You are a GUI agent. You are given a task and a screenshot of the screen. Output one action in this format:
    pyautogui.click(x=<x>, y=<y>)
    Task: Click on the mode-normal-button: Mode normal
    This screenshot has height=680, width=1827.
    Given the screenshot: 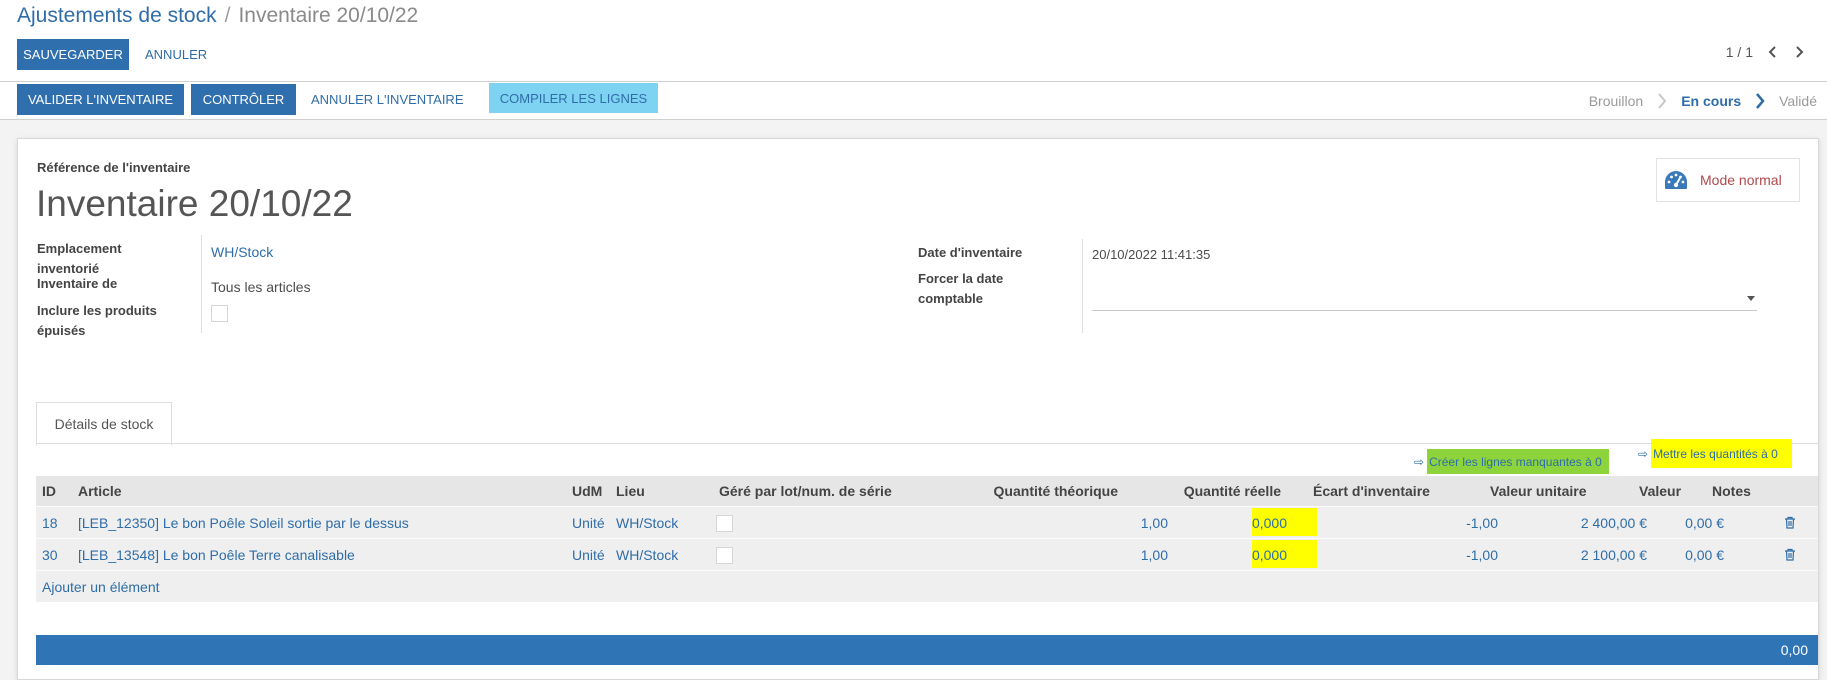 What is the action you would take?
    pyautogui.click(x=1728, y=180)
    